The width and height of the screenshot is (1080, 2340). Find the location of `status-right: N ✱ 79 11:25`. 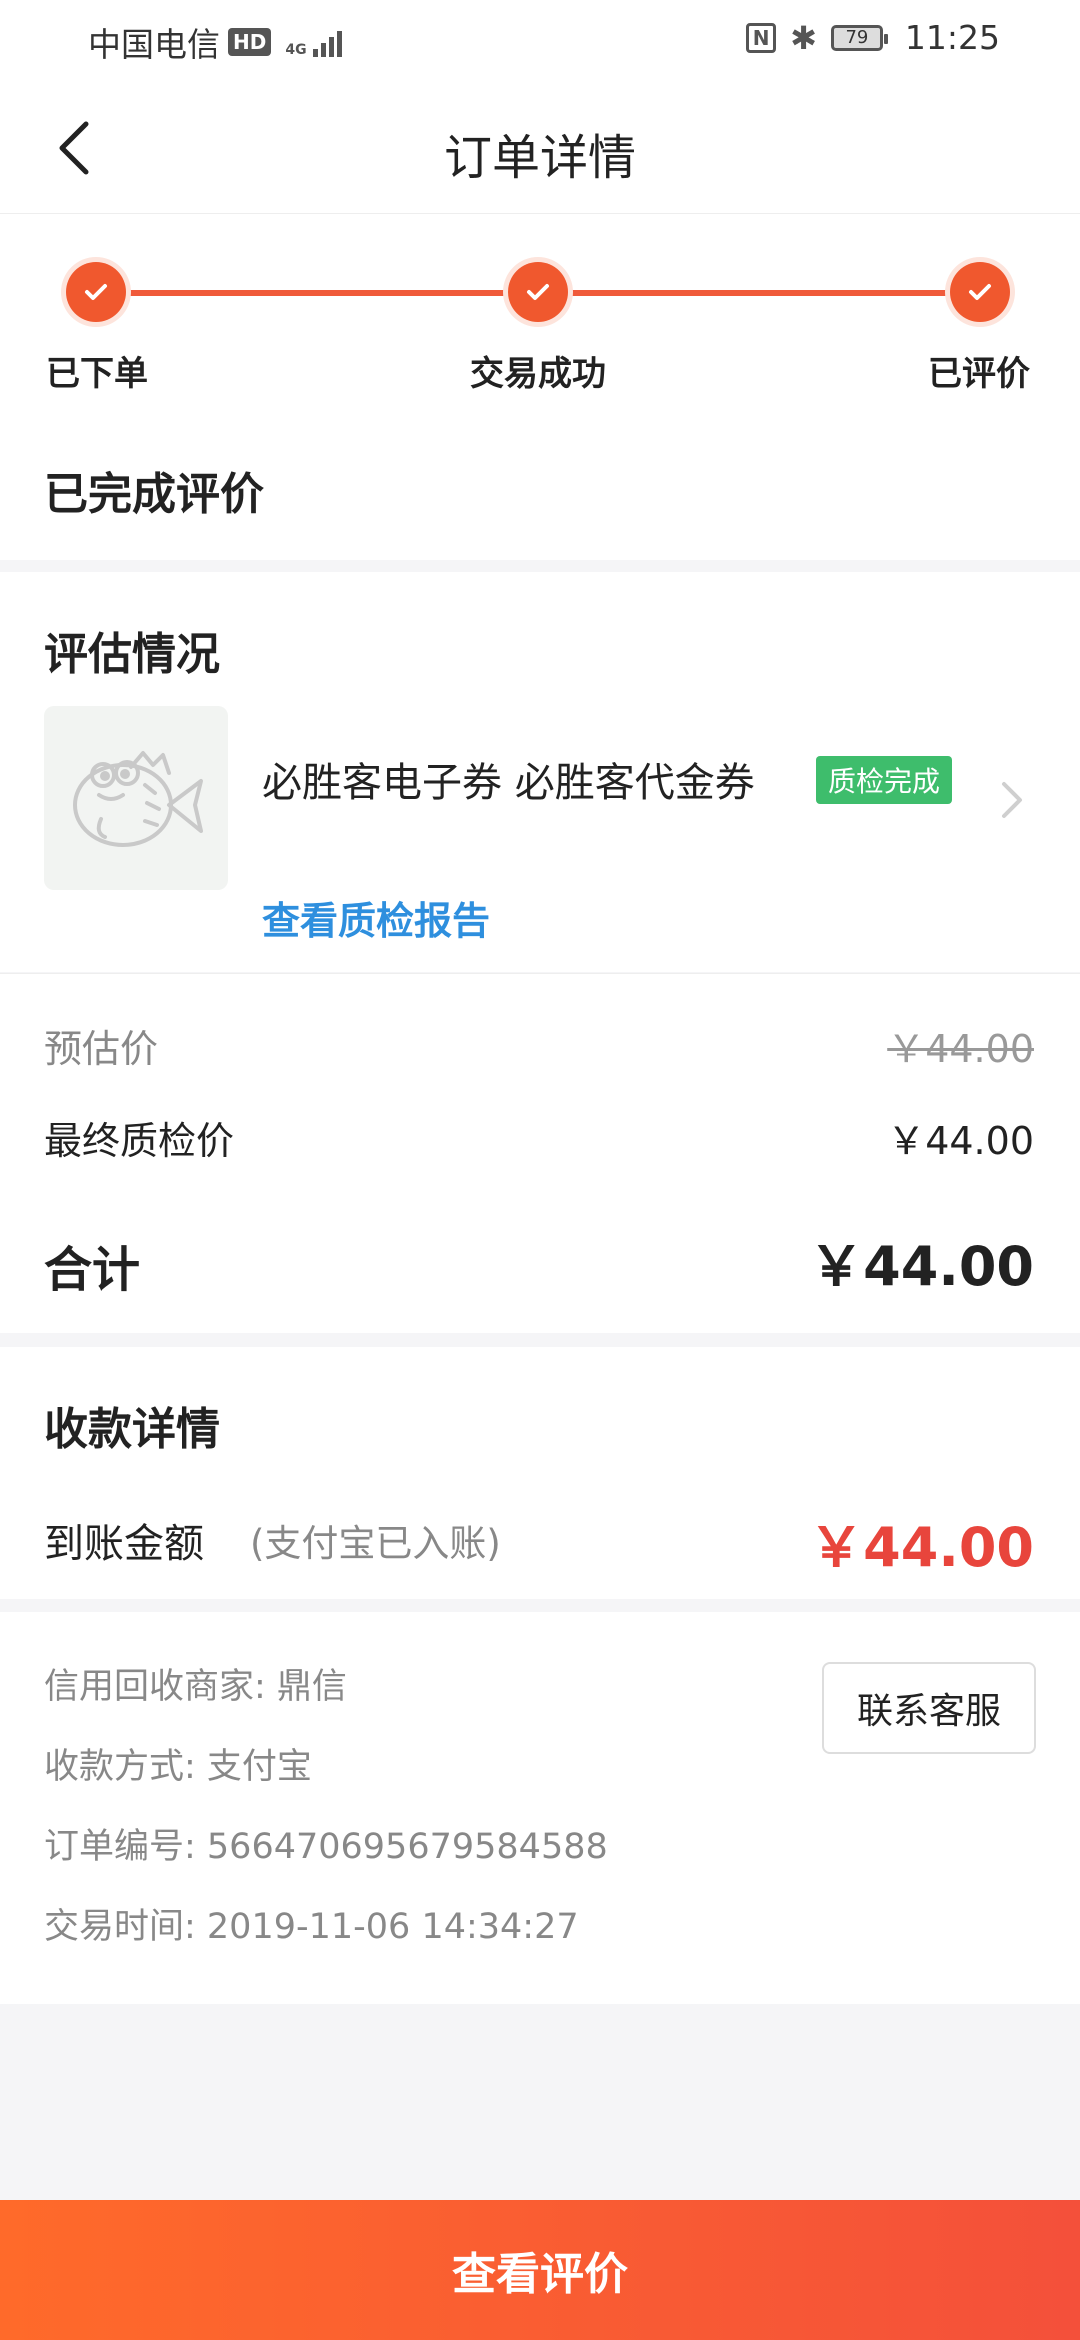

status-right: N ✱ 79 11:25 is located at coordinates (873, 37).